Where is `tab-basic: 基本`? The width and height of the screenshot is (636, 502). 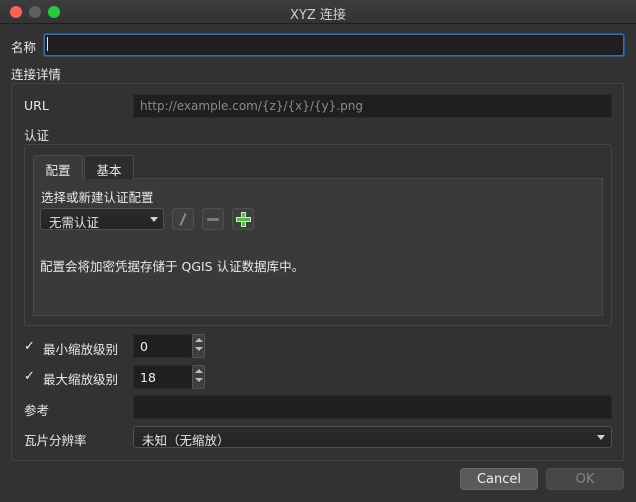 tab-basic: 基本 is located at coordinates (109, 167).